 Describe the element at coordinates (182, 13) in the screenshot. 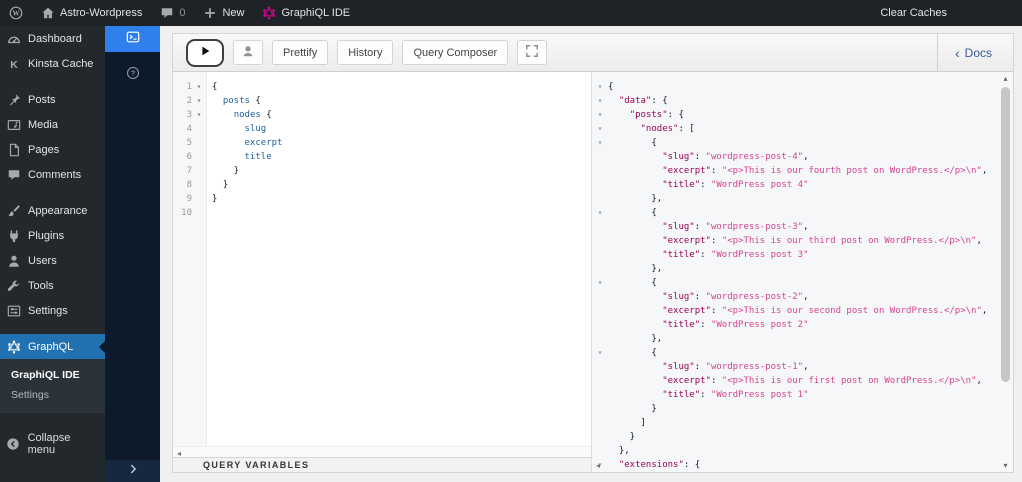

I see `comments-count: 0` at that location.